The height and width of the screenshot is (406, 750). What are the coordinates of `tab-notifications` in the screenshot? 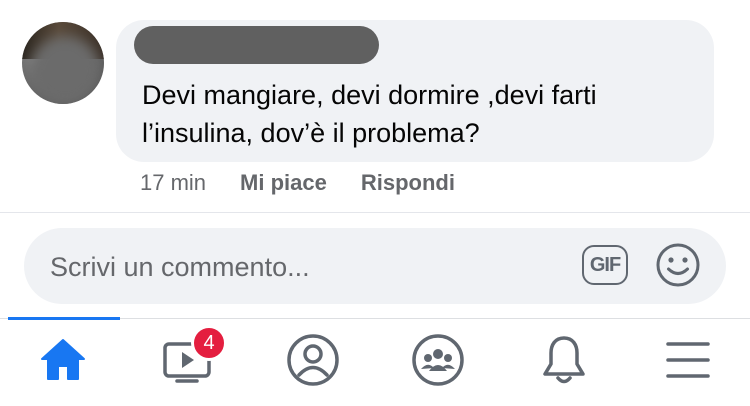 It's located at (564, 360).